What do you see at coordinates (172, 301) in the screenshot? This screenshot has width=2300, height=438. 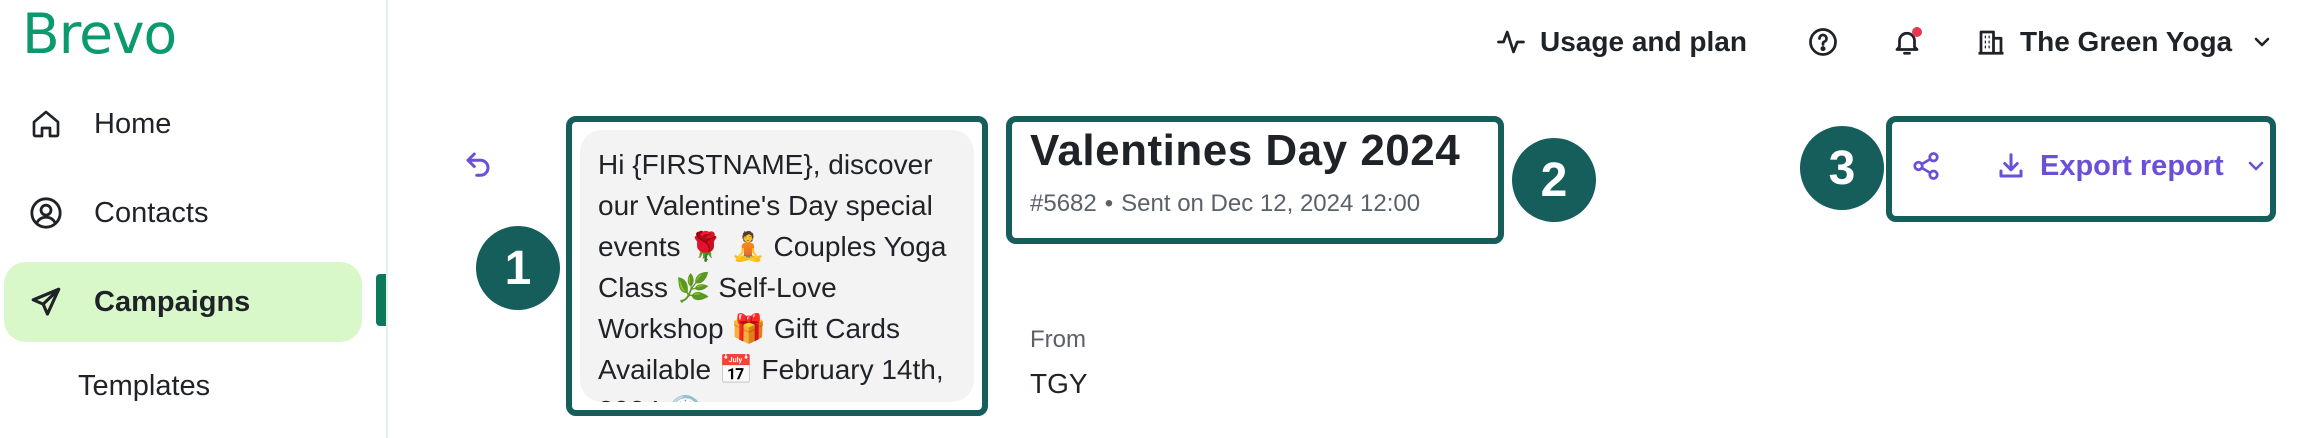 I see `sidebar-item-label: Campaigns` at bounding box center [172, 301].